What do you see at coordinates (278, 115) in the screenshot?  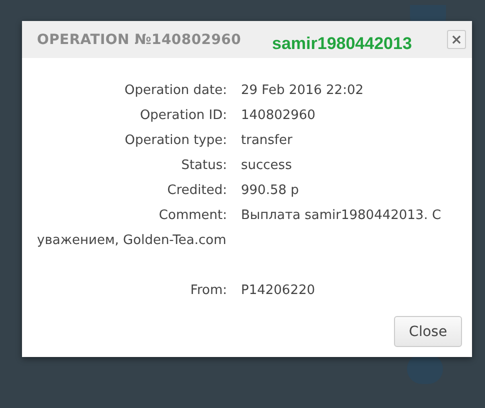 I see `field-value: 140802960` at bounding box center [278, 115].